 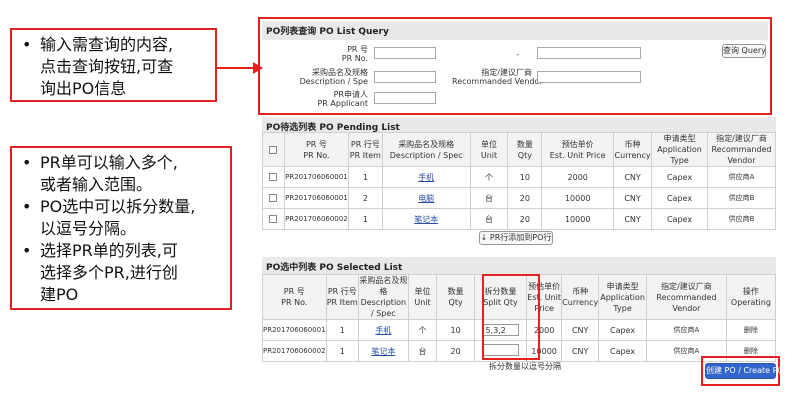 What do you see at coordinates (525, 366) in the screenshot?
I see `split-note: 拆分数量以逗号分隔` at bounding box center [525, 366].